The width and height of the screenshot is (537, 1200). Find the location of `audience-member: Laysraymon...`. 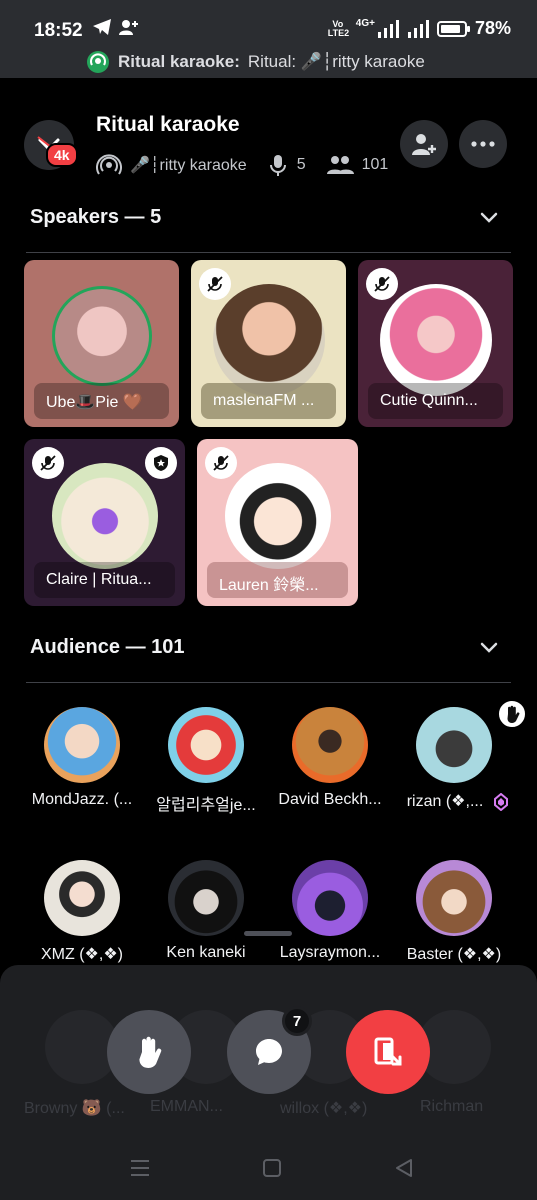

audience-member: Laysraymon... is located at coordinates (330, 911).